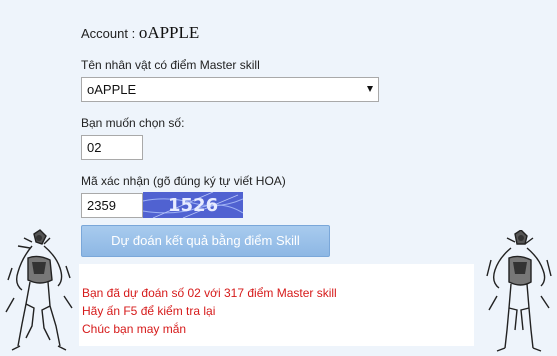 The image size is (557, 356). I want to click on captcha-text: 1526, so click(193, 205).